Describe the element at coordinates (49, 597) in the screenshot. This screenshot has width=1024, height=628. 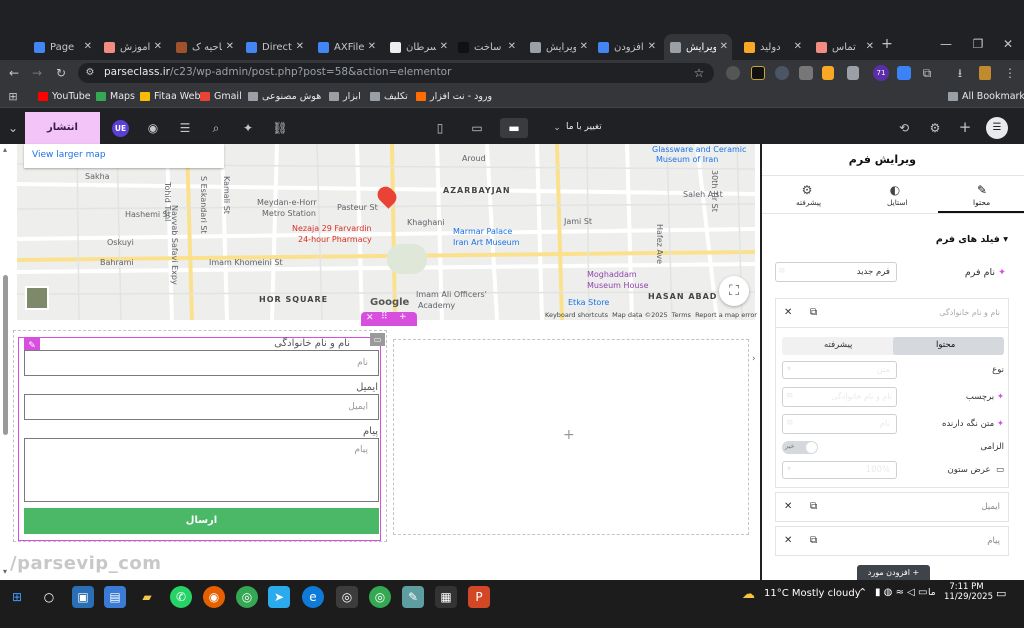
I see `search-icon: ○` at that location.